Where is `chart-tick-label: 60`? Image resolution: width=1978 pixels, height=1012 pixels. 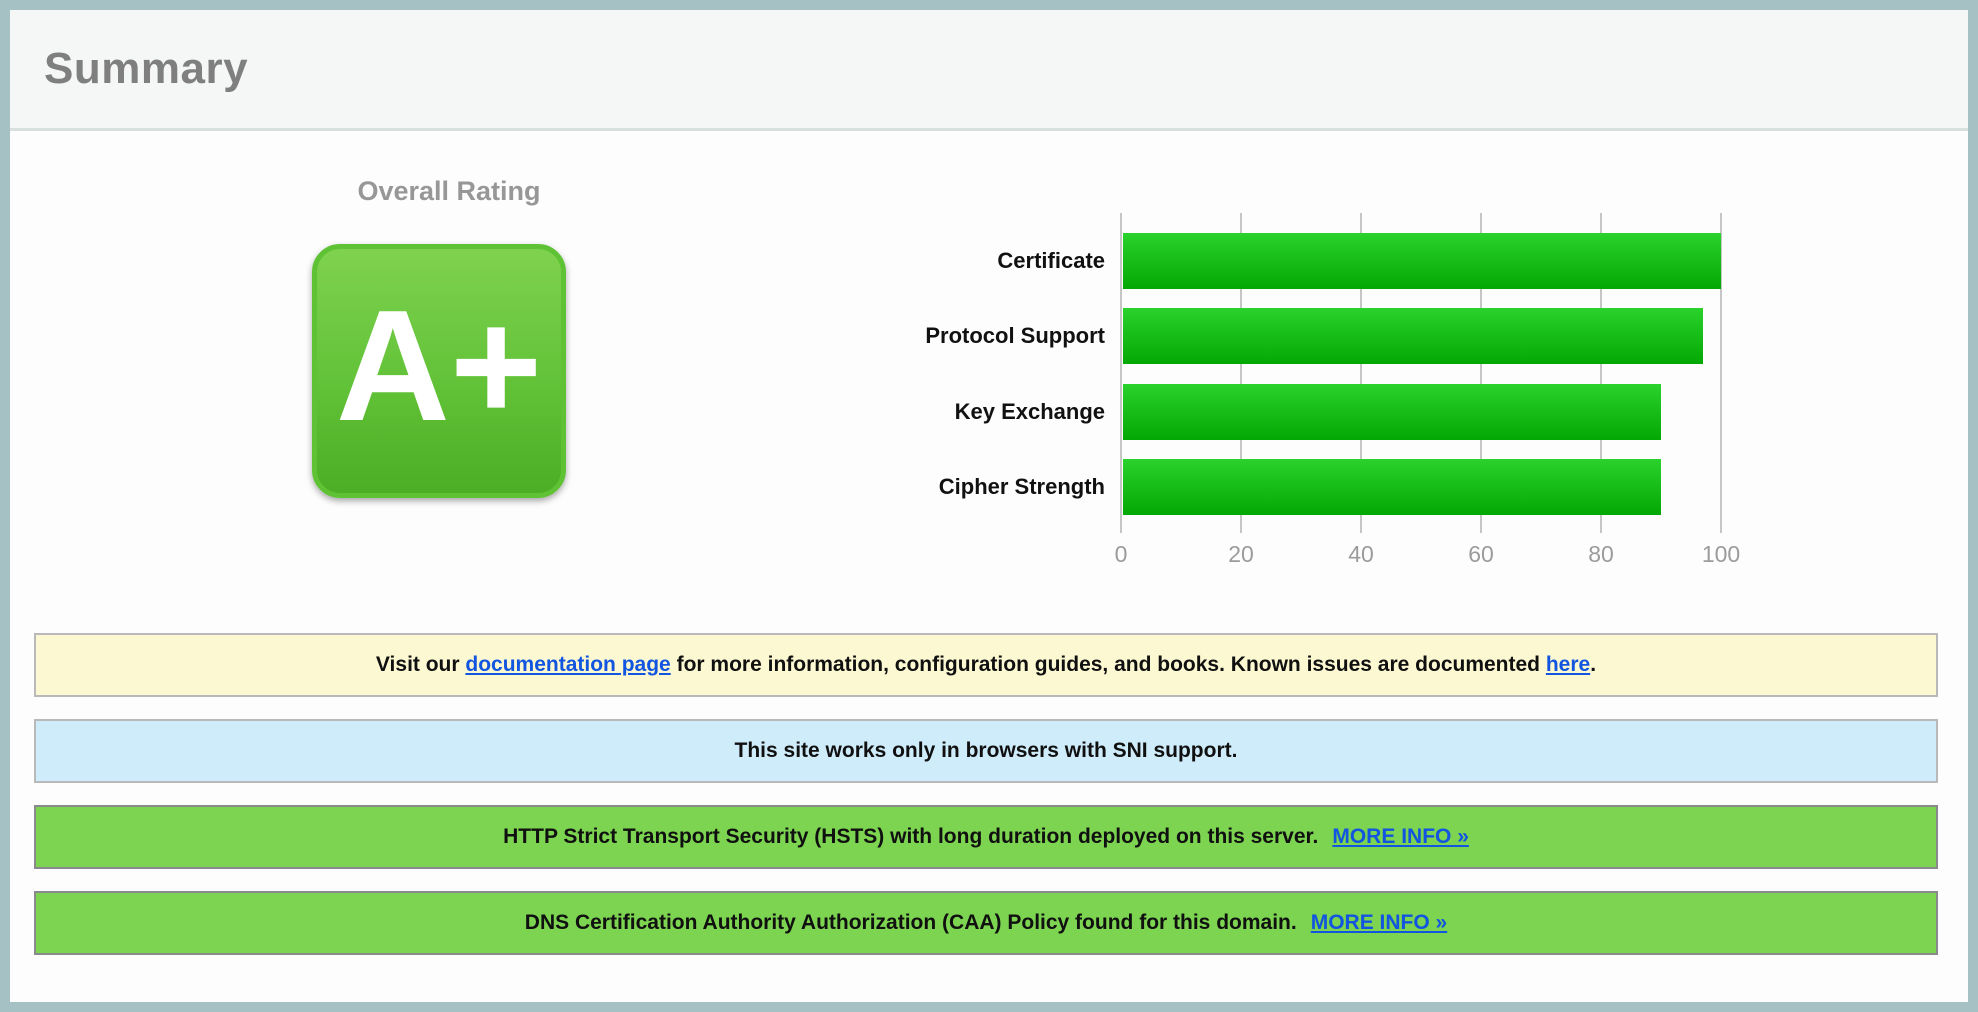
chart-tick-label: 60 is located at coordinates (1481, 554).